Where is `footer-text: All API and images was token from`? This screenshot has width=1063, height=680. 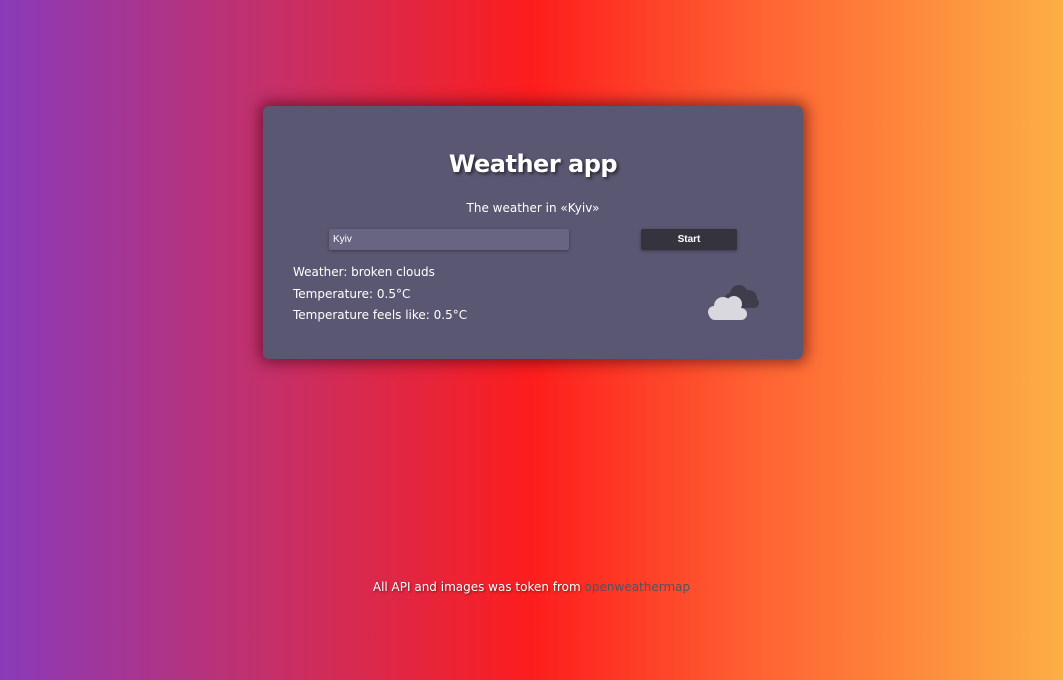 footer-text: All API and images was token from is located at coordinates (476, 587).